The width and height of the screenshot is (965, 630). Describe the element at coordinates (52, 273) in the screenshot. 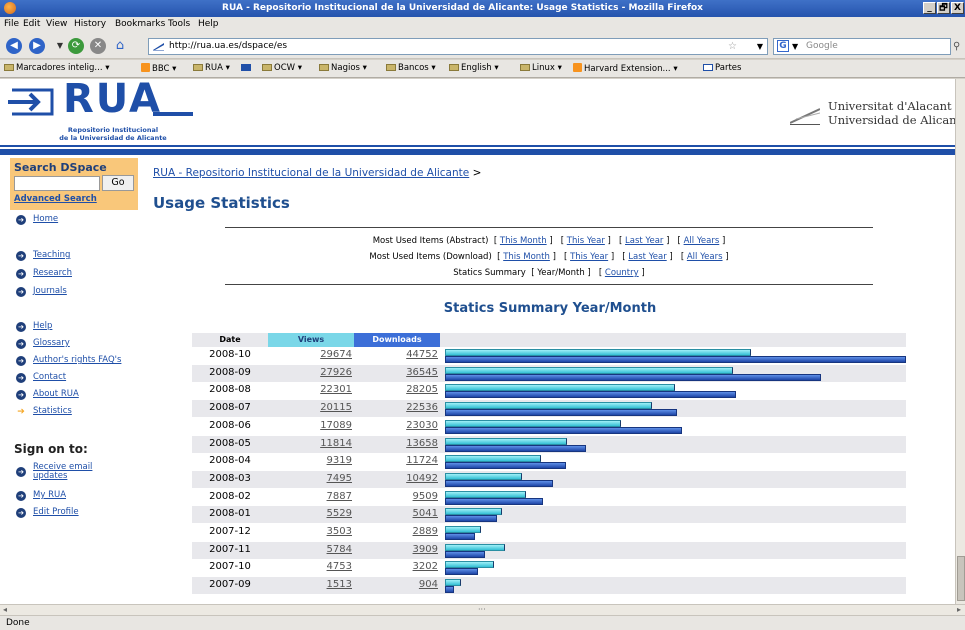

I see `sidebar-link: Research` at that location.